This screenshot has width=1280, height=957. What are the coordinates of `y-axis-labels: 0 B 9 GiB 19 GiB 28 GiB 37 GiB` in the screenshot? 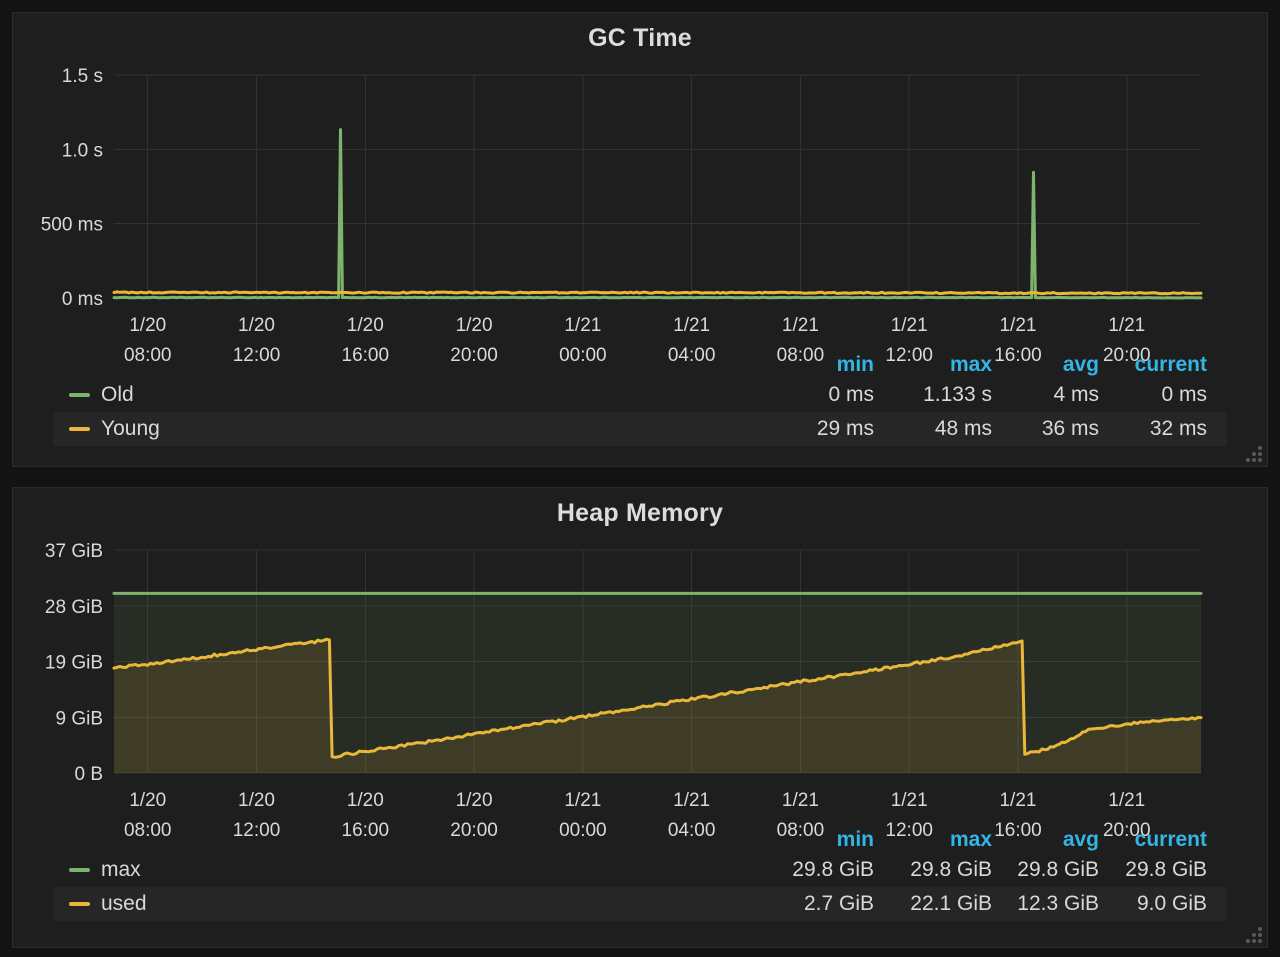 It's located at (74, 663).